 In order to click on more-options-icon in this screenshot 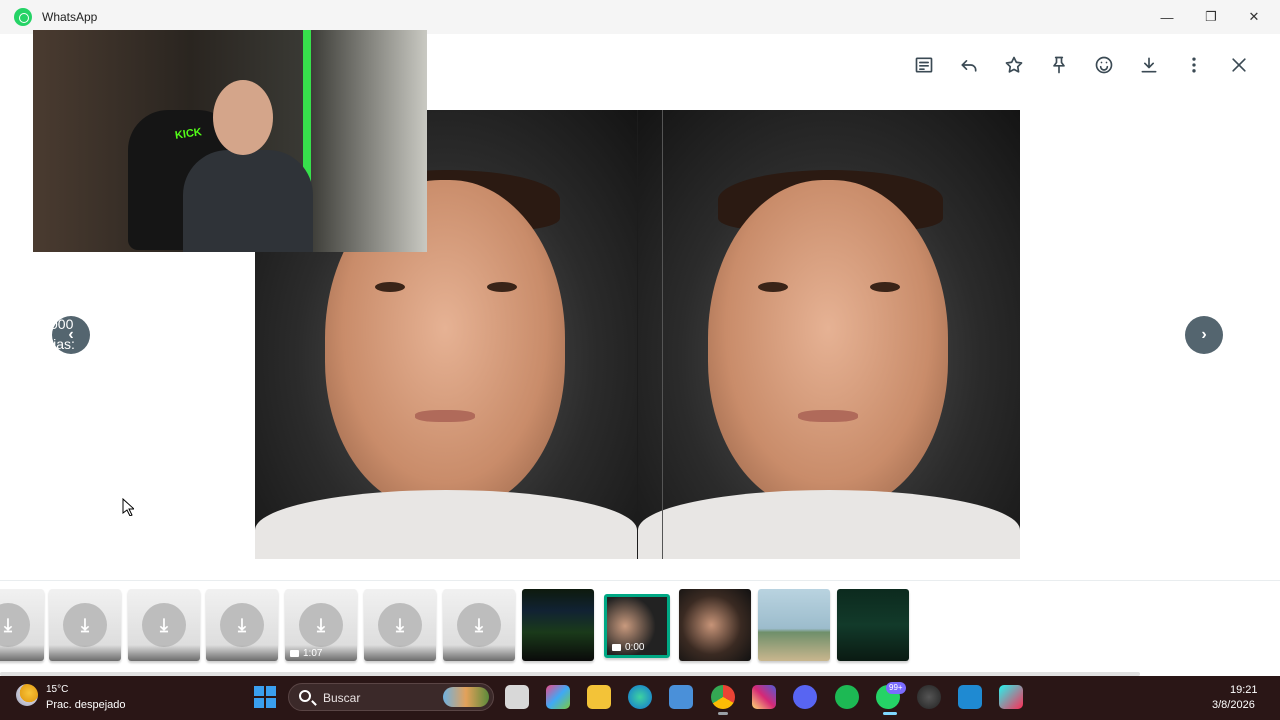, I will do `click(1194, 65)`.